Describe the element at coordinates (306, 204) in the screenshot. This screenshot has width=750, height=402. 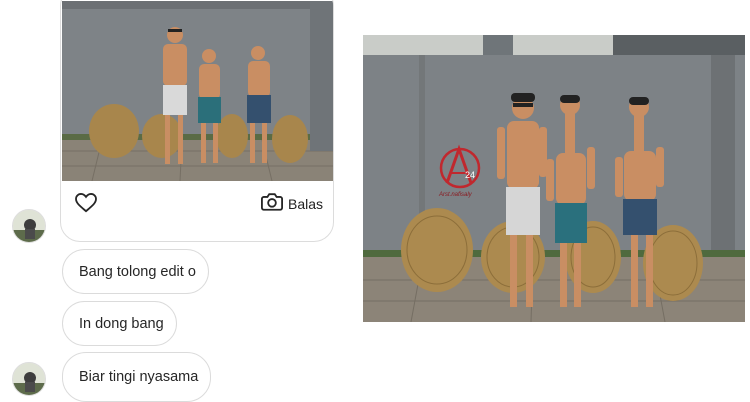
I see `reply-label: Balas` at that location.